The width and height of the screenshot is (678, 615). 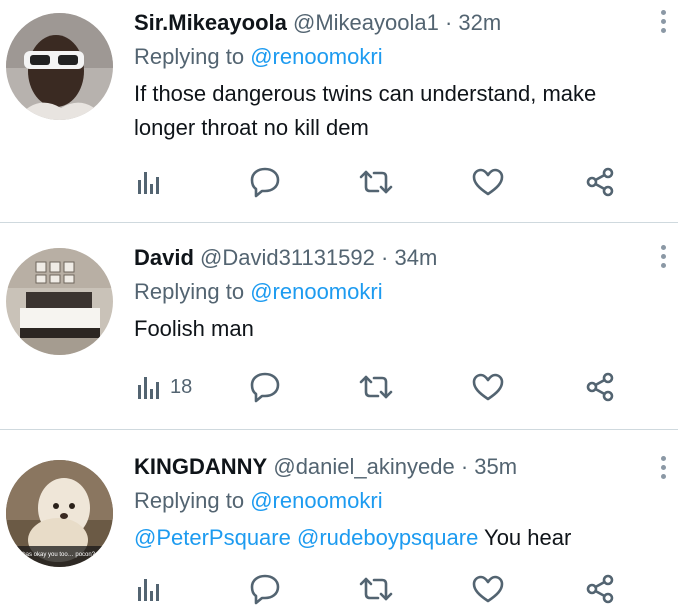 I want to click on tweet-text: @PeterPsquare @rudeboypsquare You hear, so click(x=391, y=538).